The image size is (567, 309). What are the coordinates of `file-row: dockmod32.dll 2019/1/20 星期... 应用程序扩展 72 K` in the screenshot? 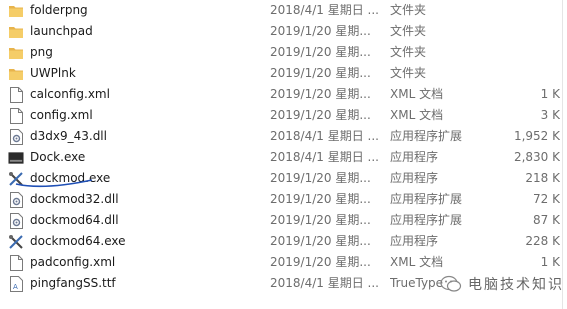 It's located at (283, 199).